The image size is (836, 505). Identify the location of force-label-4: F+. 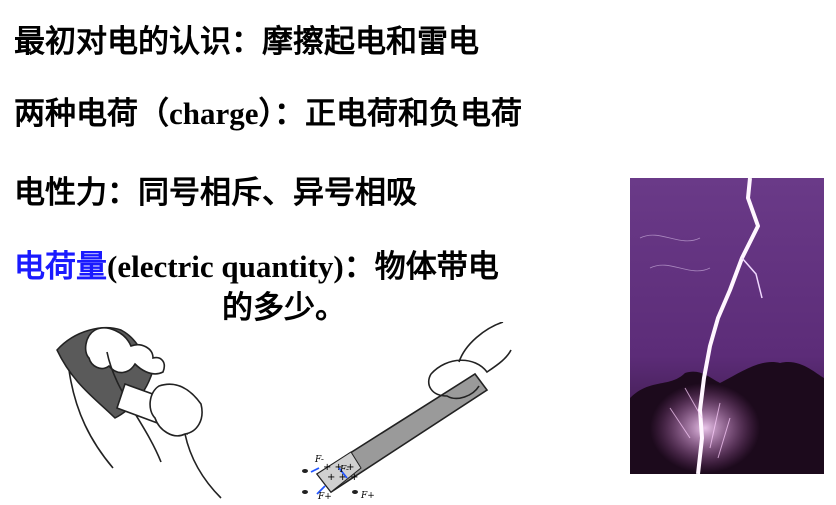
(367, 495).